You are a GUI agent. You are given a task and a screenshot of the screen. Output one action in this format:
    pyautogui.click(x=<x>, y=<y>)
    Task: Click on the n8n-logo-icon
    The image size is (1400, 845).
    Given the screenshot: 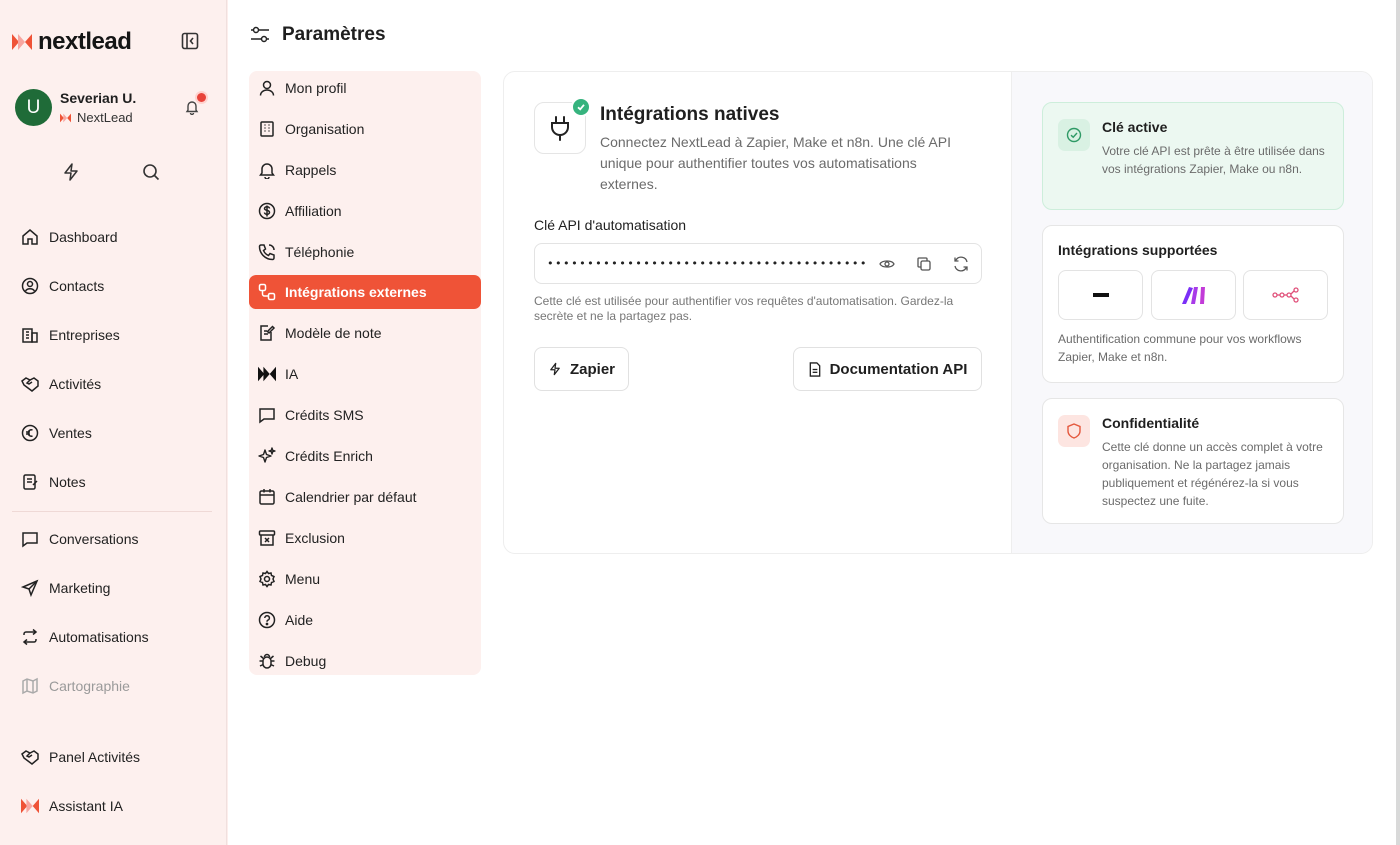 What is the action you would take?
    pyautogui.click(x=1285, y=295)
    